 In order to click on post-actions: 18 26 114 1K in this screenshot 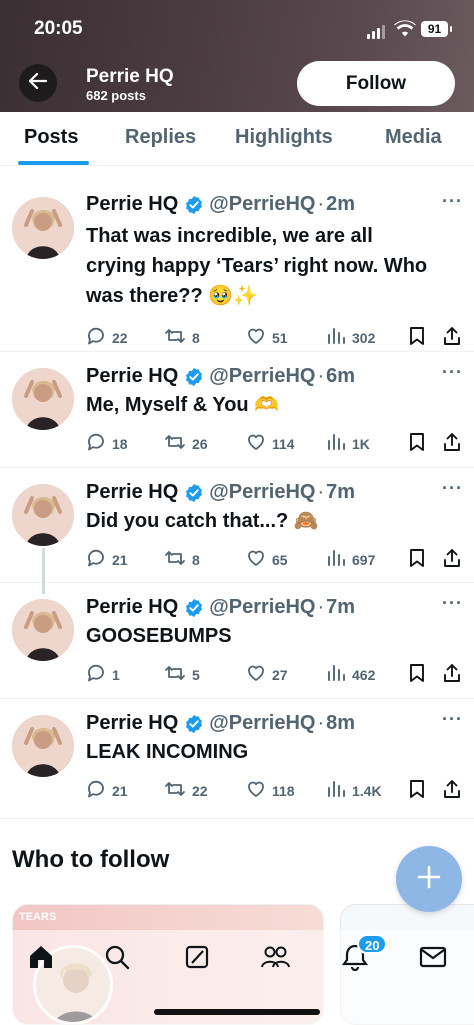, I will do `click(276, 443)`.